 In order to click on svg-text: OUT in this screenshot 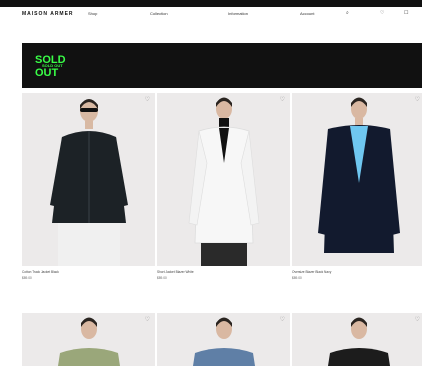, I will do `click(47, 72)`.